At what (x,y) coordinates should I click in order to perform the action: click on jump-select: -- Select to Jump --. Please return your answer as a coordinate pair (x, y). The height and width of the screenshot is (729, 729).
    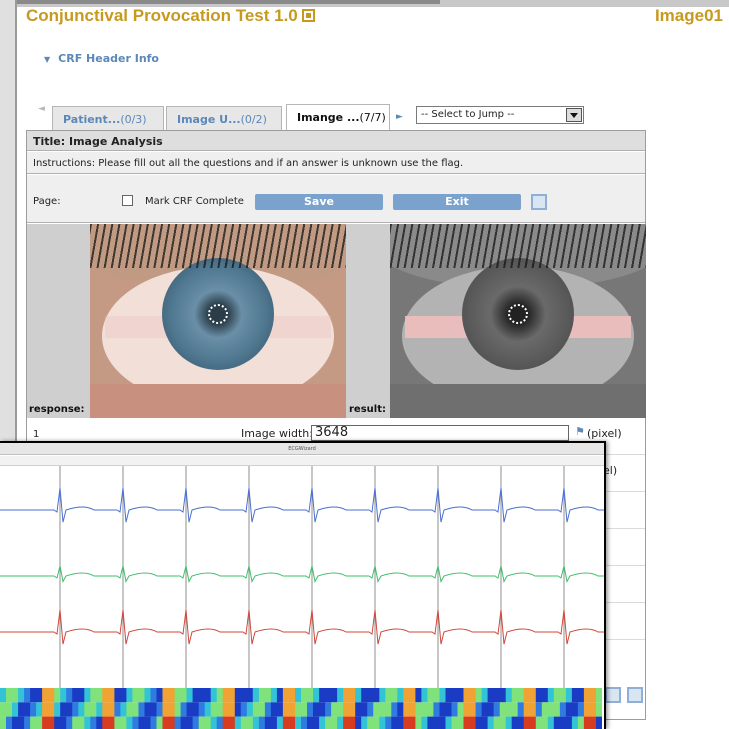
    Looking at the image, I should click on (500, 115).